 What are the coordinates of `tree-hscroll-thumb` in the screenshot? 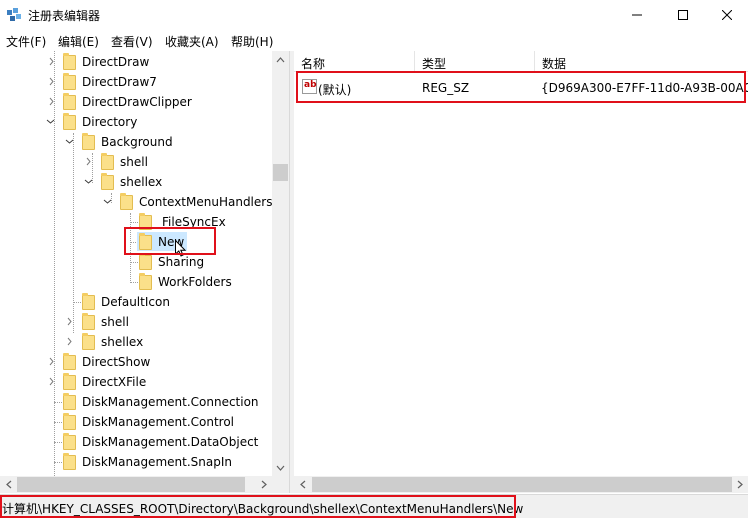 It's located at (131, 484).